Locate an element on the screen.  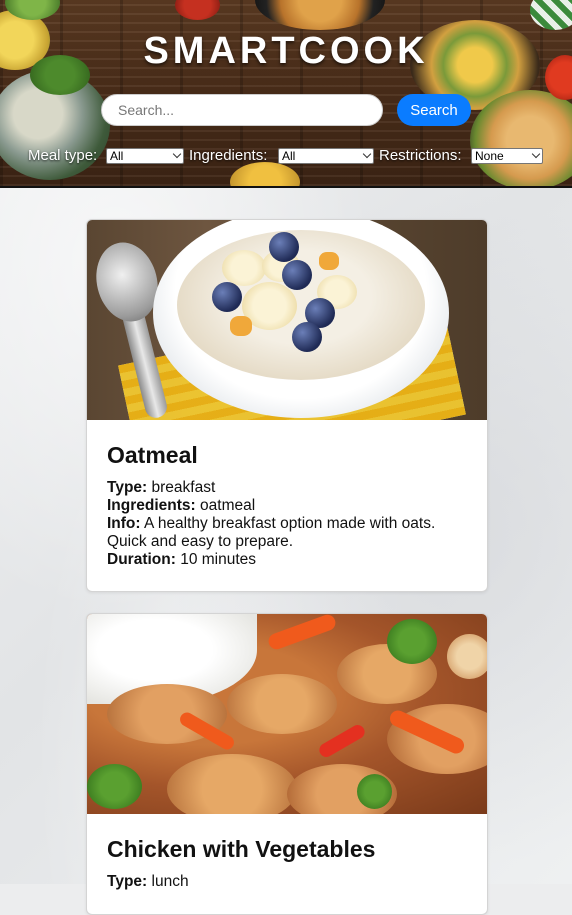
meal-type-select: All is located at coordinates (145, 156).